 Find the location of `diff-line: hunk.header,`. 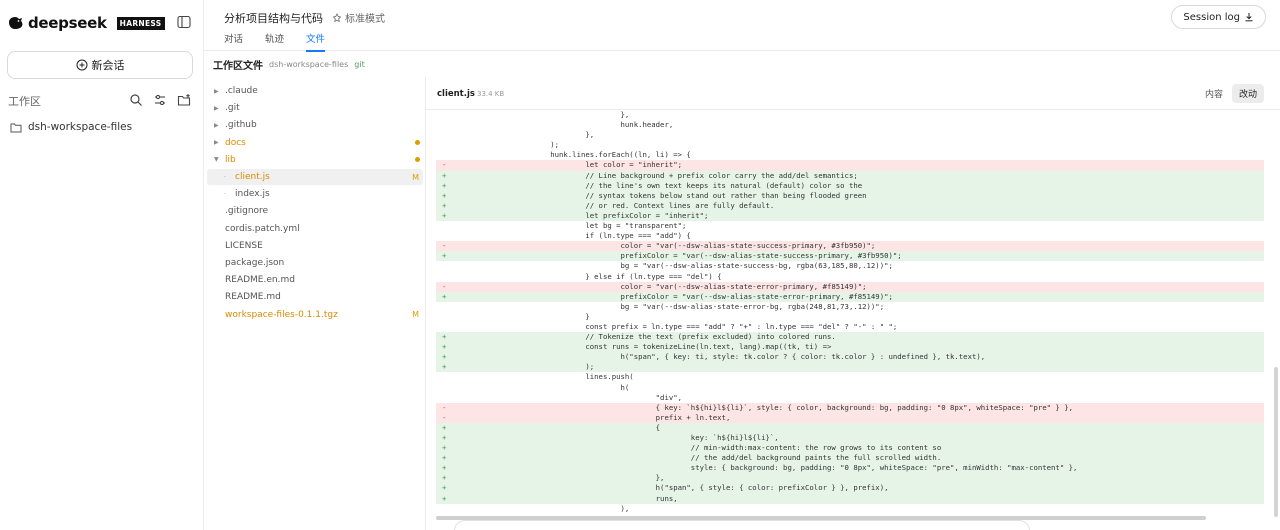

diff-line: hunk.header, is located at coordinates (850, 125).